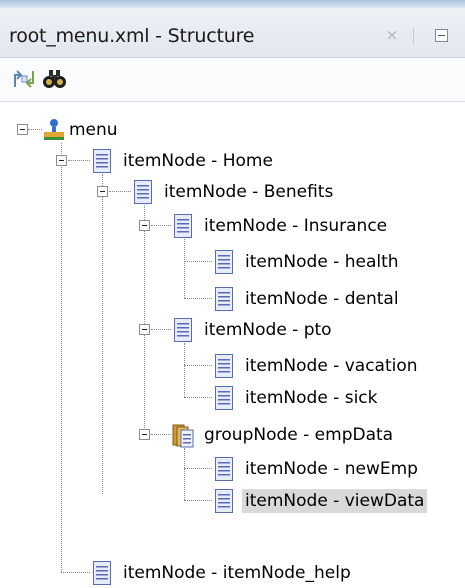 Image resolution: width=465 pixels, height=588 pixels. I want to click on synchronize-icon, so click(24, 79).